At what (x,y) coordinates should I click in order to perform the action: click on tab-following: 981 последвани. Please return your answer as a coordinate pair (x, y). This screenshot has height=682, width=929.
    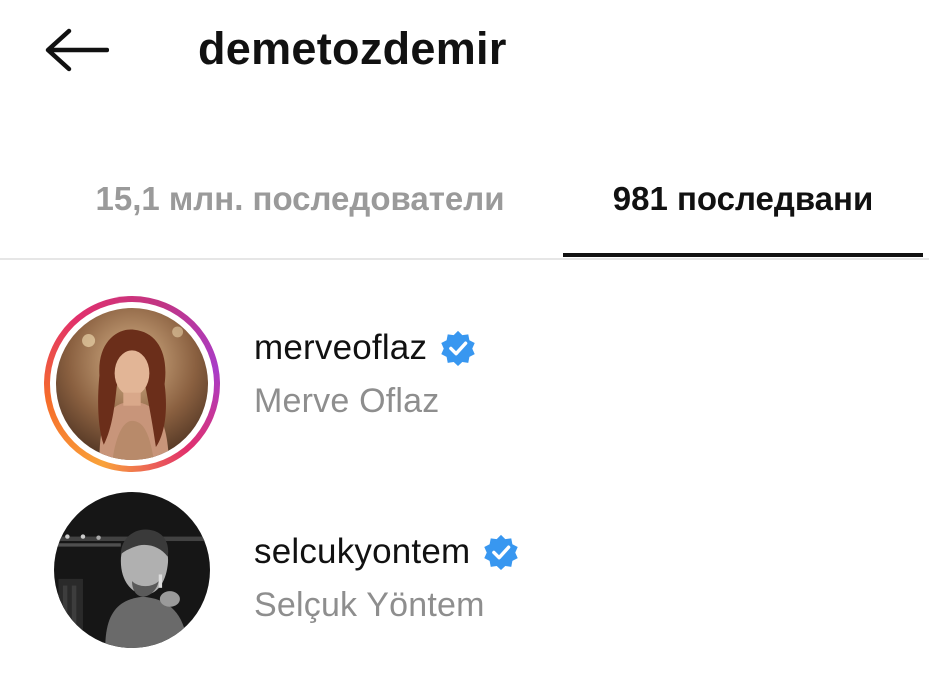
    Looking at the image, I should click on (743, 199).